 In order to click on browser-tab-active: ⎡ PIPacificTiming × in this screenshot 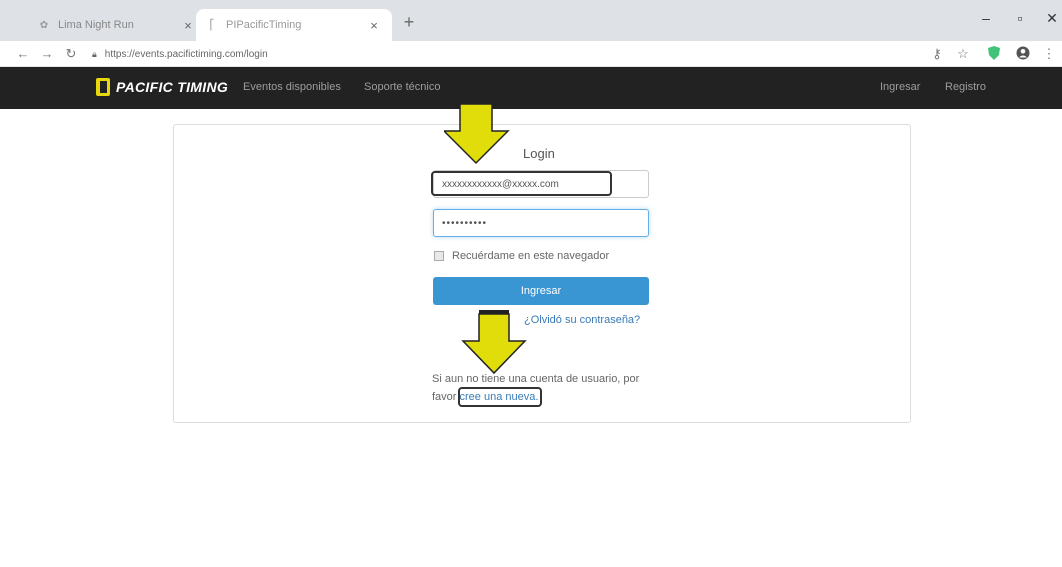, I will do `click(294, 25)`.